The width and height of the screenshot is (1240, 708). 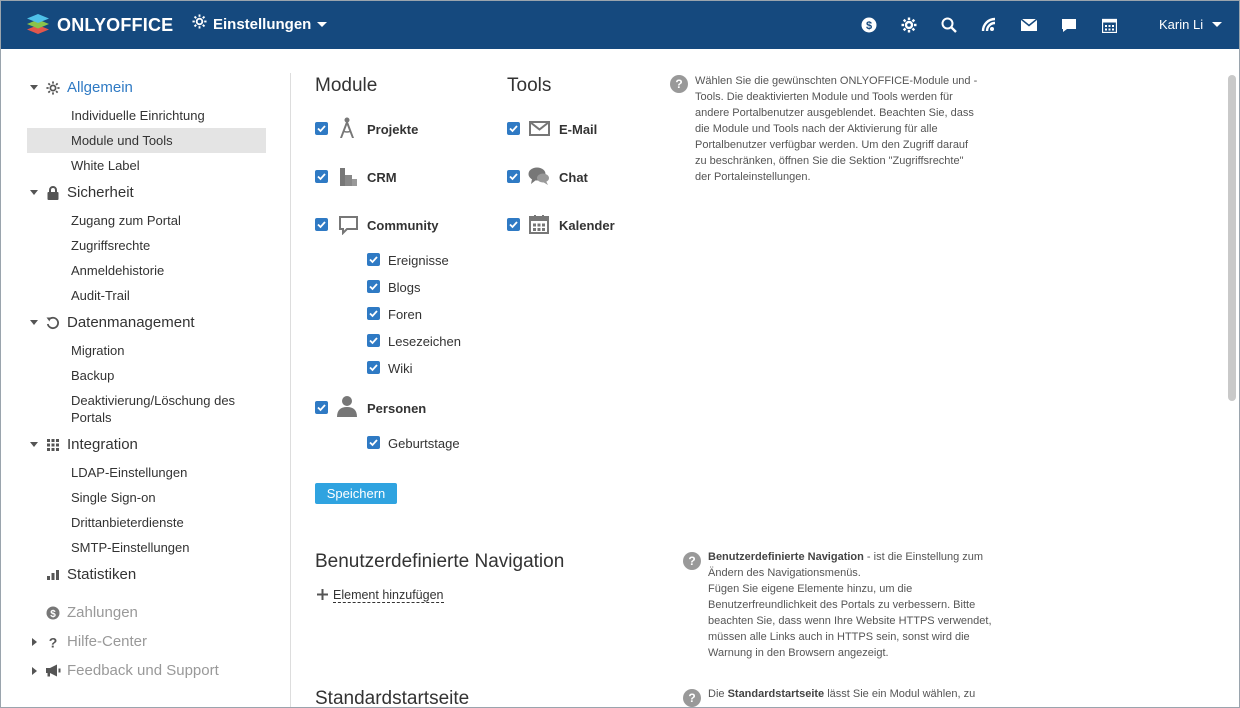 I want to click on ereignisse-checkbox, so click(x=373, y=259).